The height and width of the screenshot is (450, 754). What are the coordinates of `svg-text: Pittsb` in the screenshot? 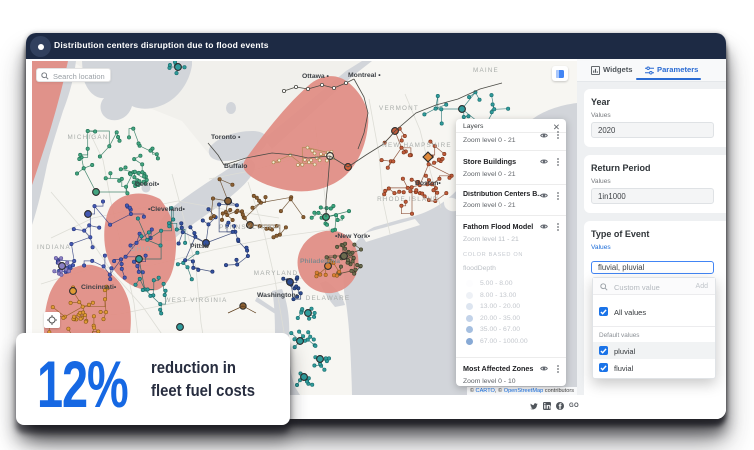 It's located at (199, 246).